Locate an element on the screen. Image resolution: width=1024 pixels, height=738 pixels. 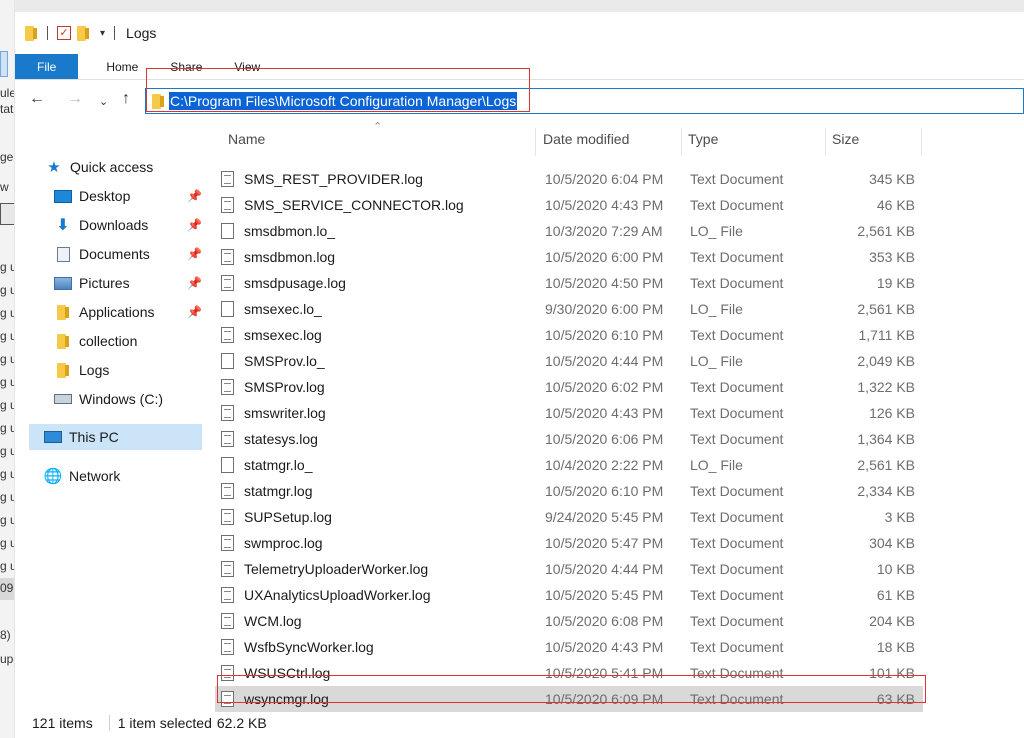
pictures-icon is located at coordinates (63, 283).